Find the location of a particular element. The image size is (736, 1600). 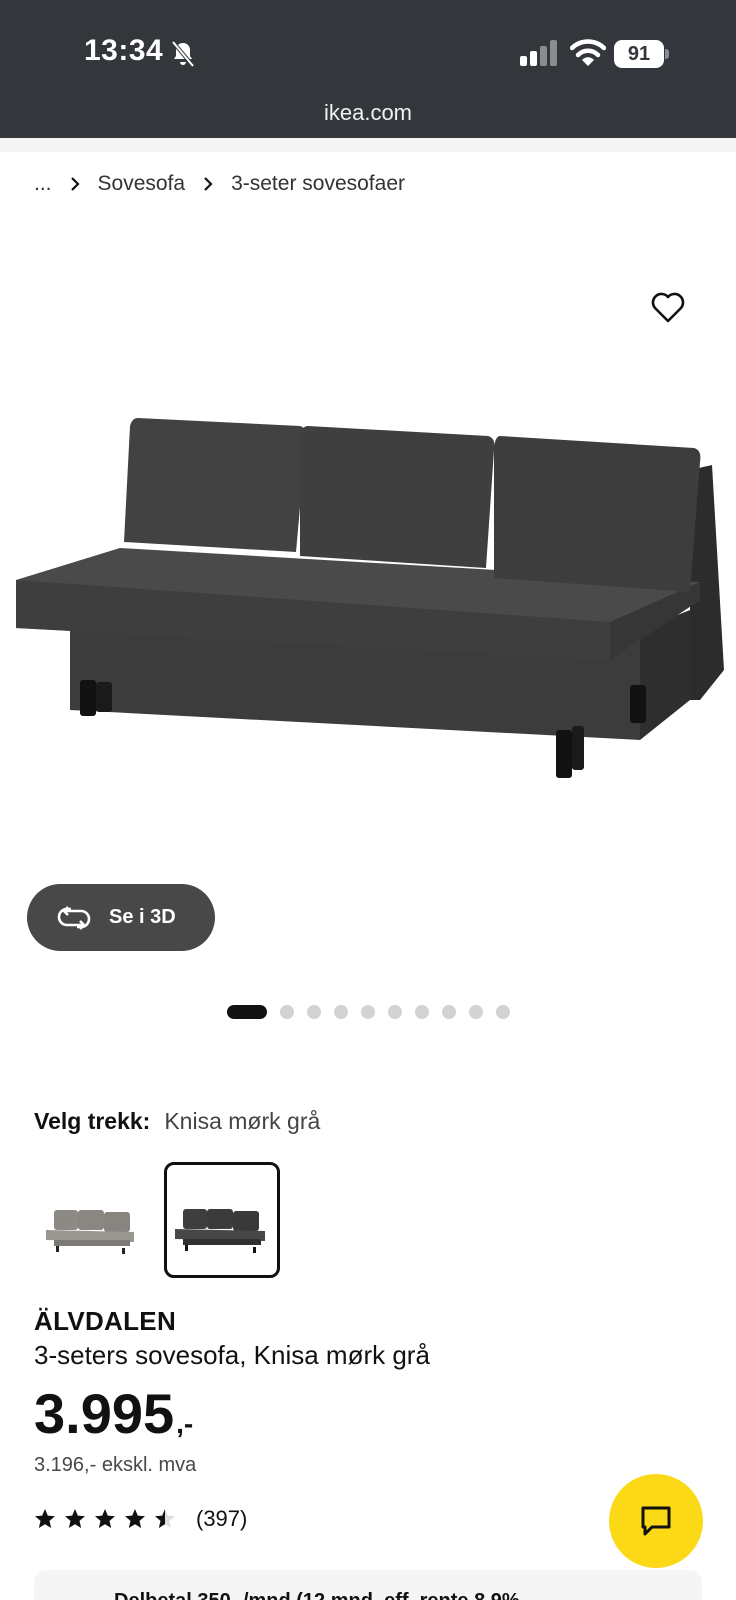

product-price: 3.995 ,- is located at coordinates (113, 1414).